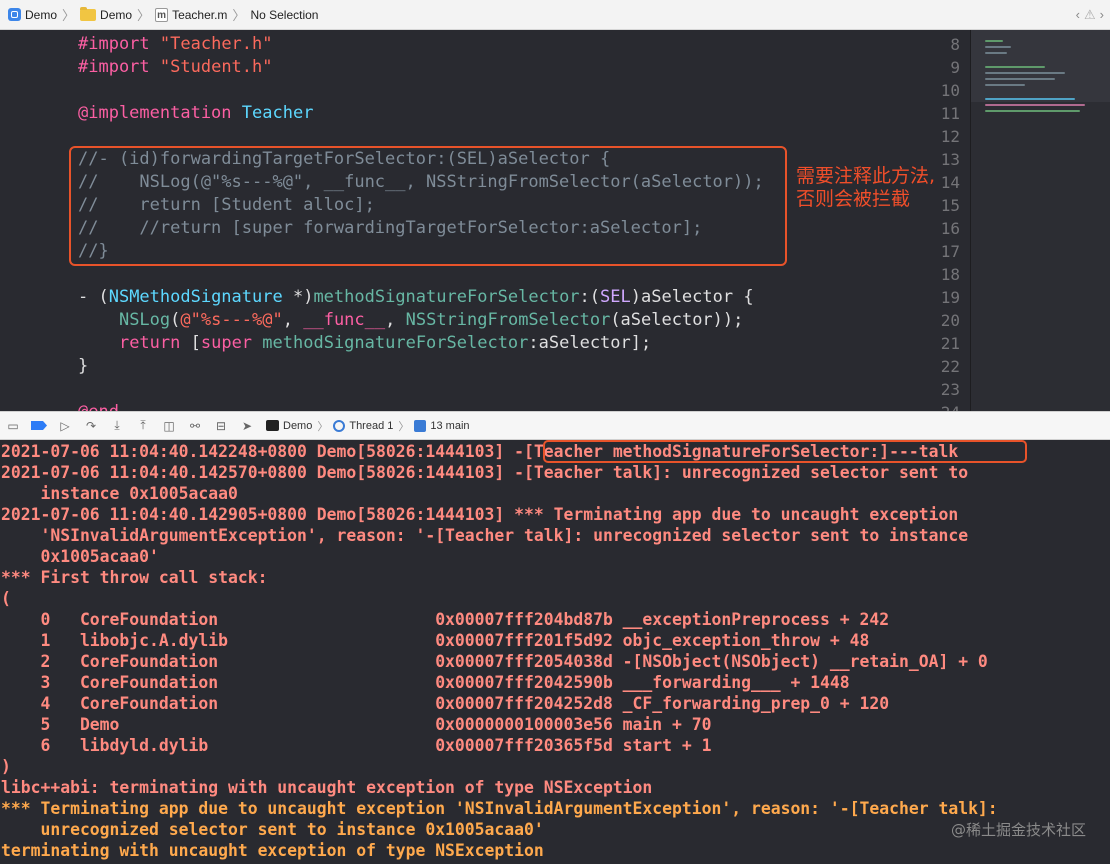 Image resolution: width=1110 pixels, height=864 pixels. I want to click on issue-navigation: ‹ ⚠ ›, so click(1090, 14).